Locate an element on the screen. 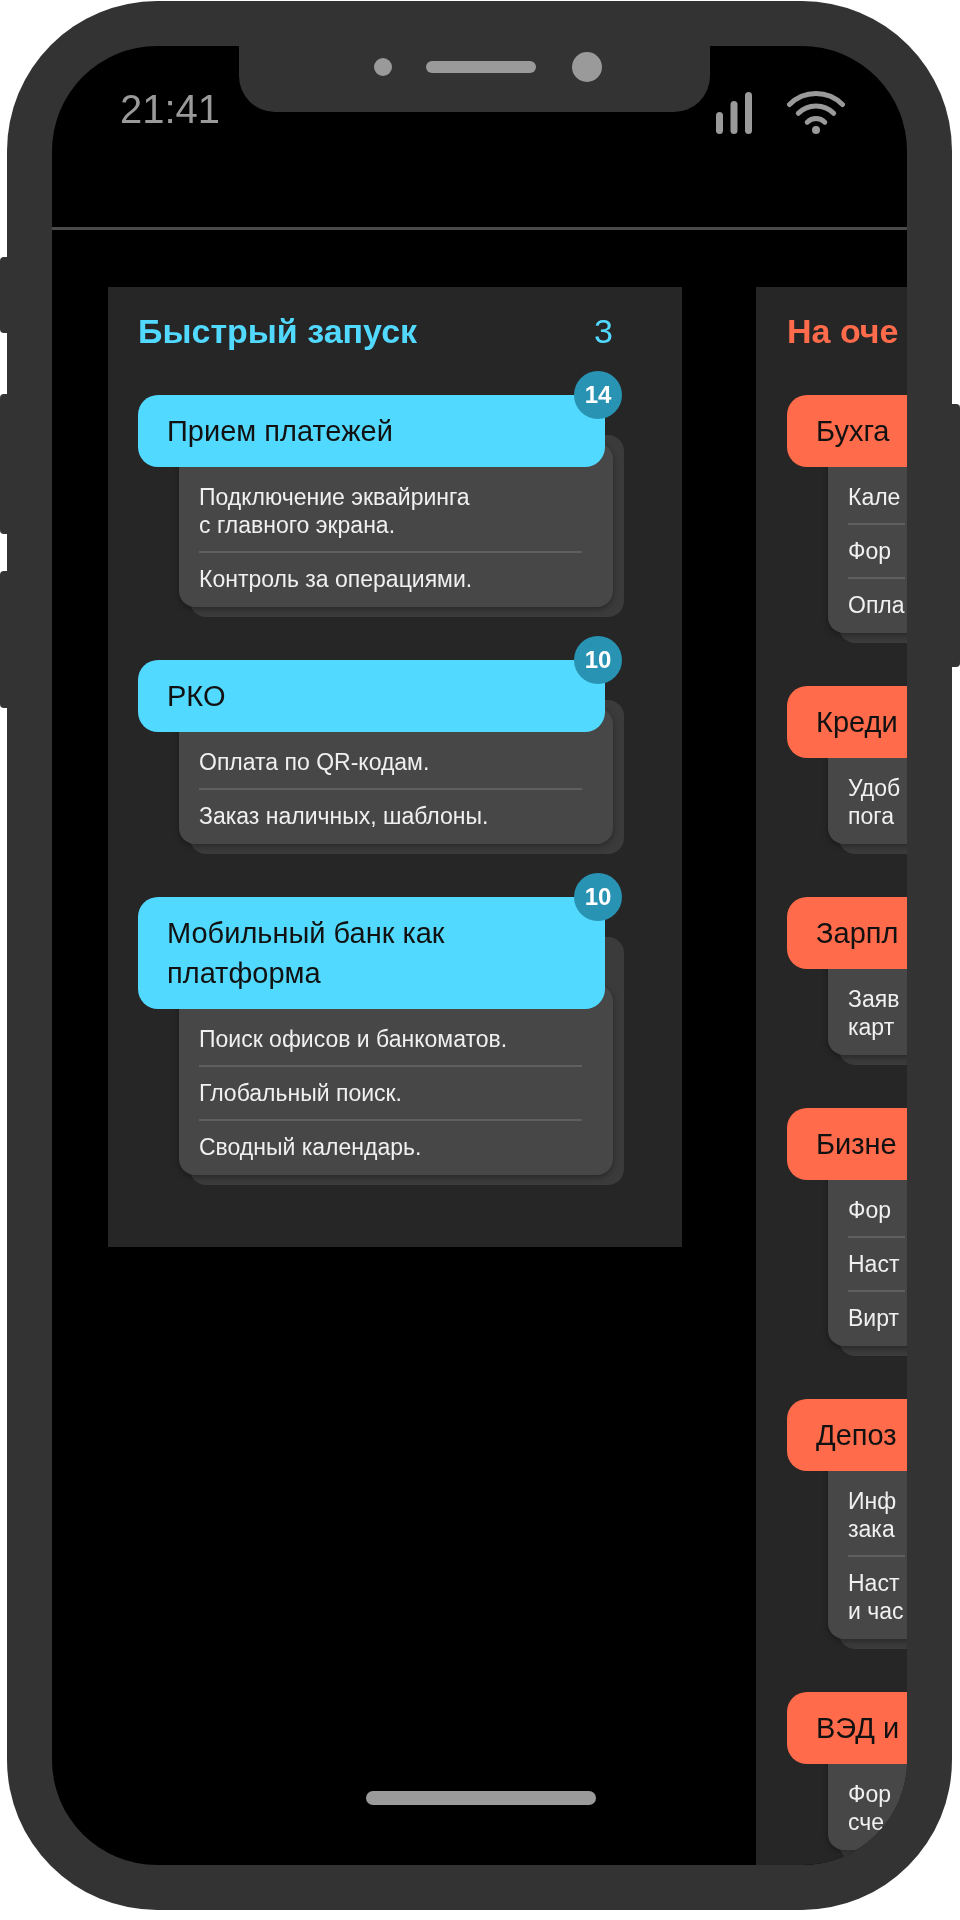  card-title: РКО is located at coordinates (196, 696).